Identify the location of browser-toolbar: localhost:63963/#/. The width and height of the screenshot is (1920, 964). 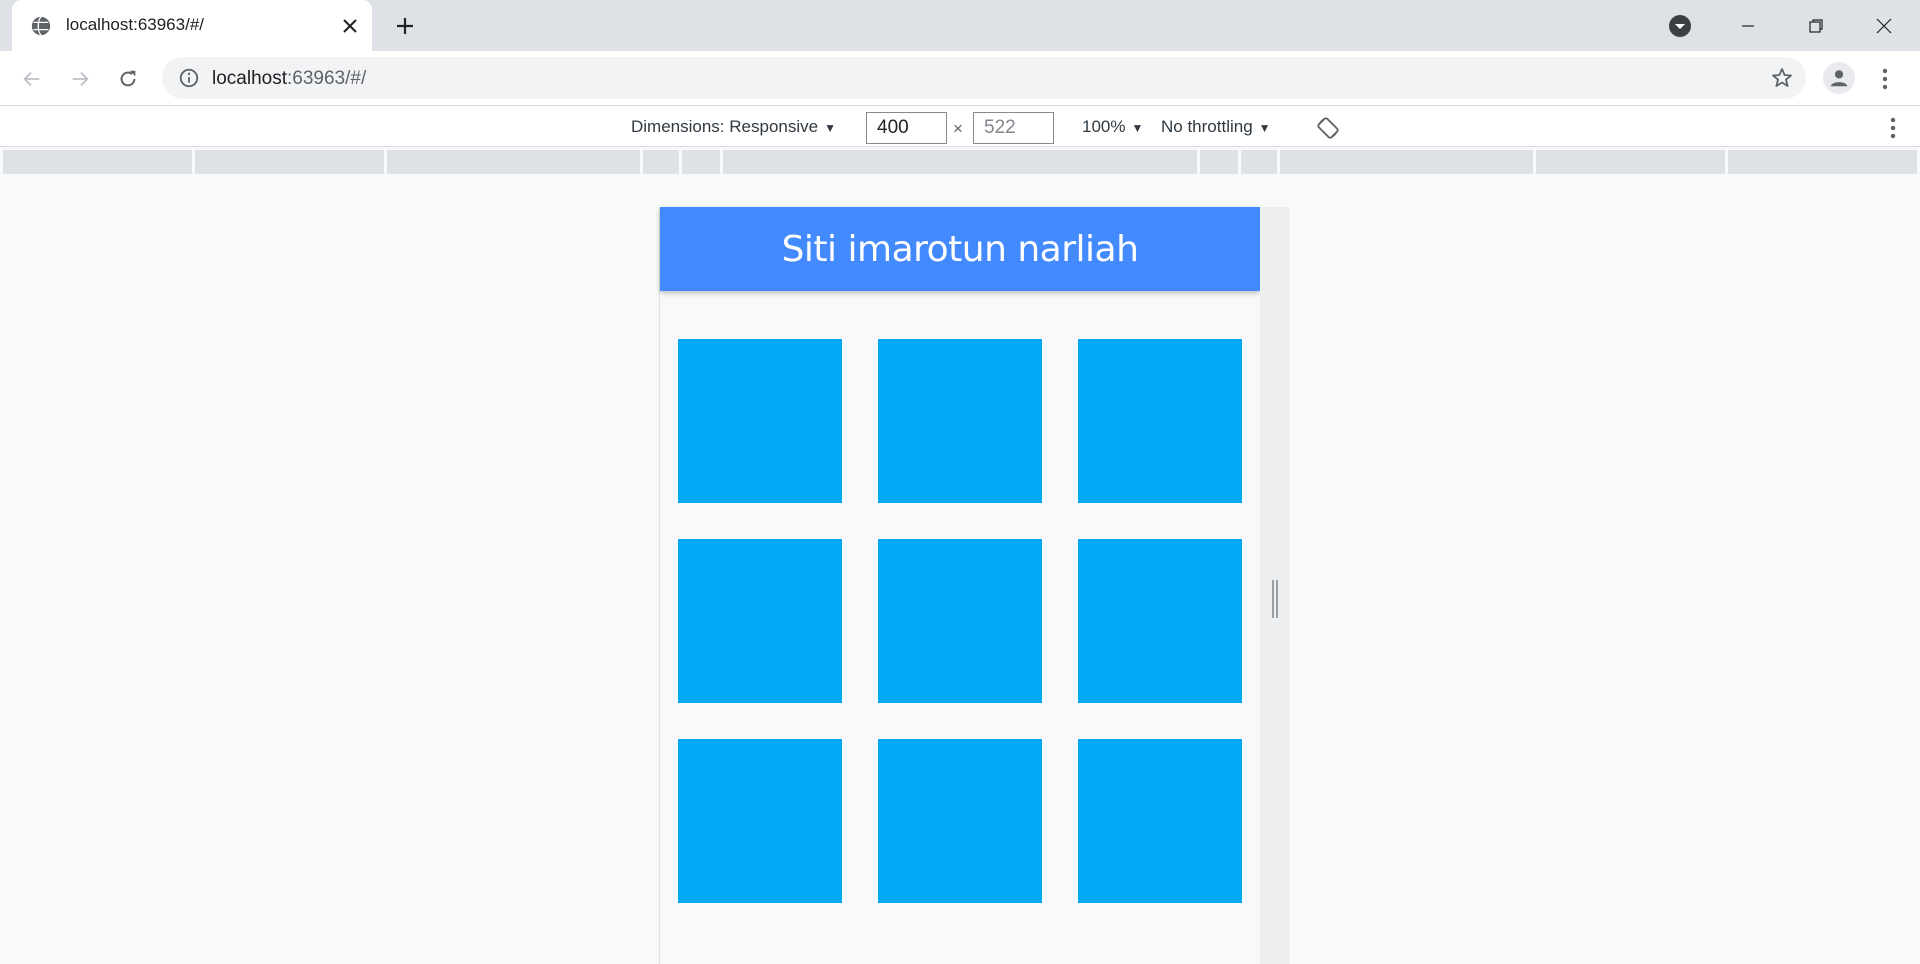
(960, 78).